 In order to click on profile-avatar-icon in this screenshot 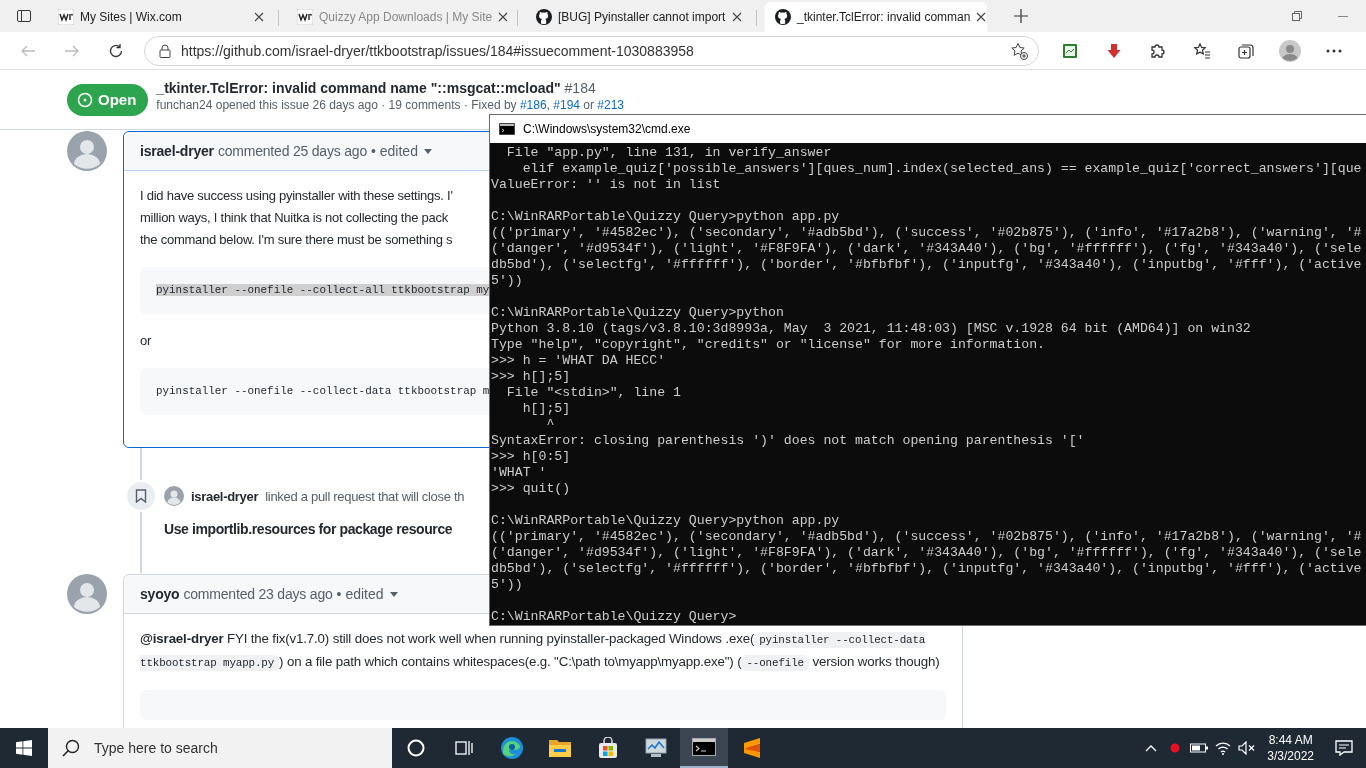, I will do `click(1290, 50)`.